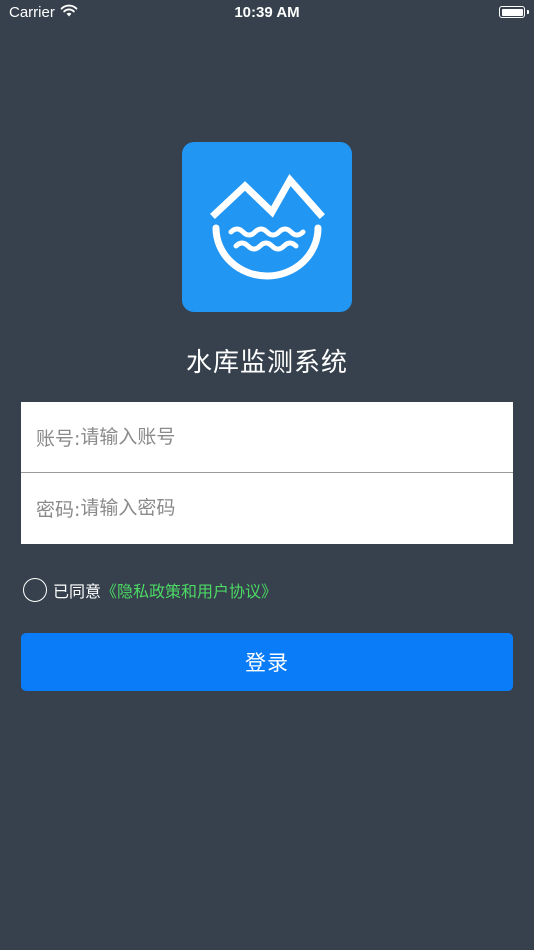  Describe the element at coordinates (260, 437) in the screenshot. I see `account-input` at that location.